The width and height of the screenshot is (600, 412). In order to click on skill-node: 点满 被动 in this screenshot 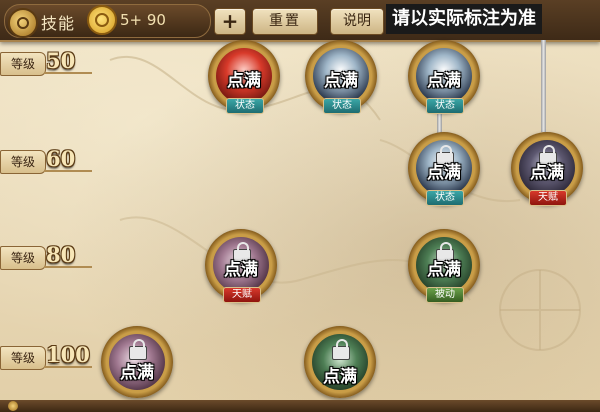, I will do `click(444, 266)`.